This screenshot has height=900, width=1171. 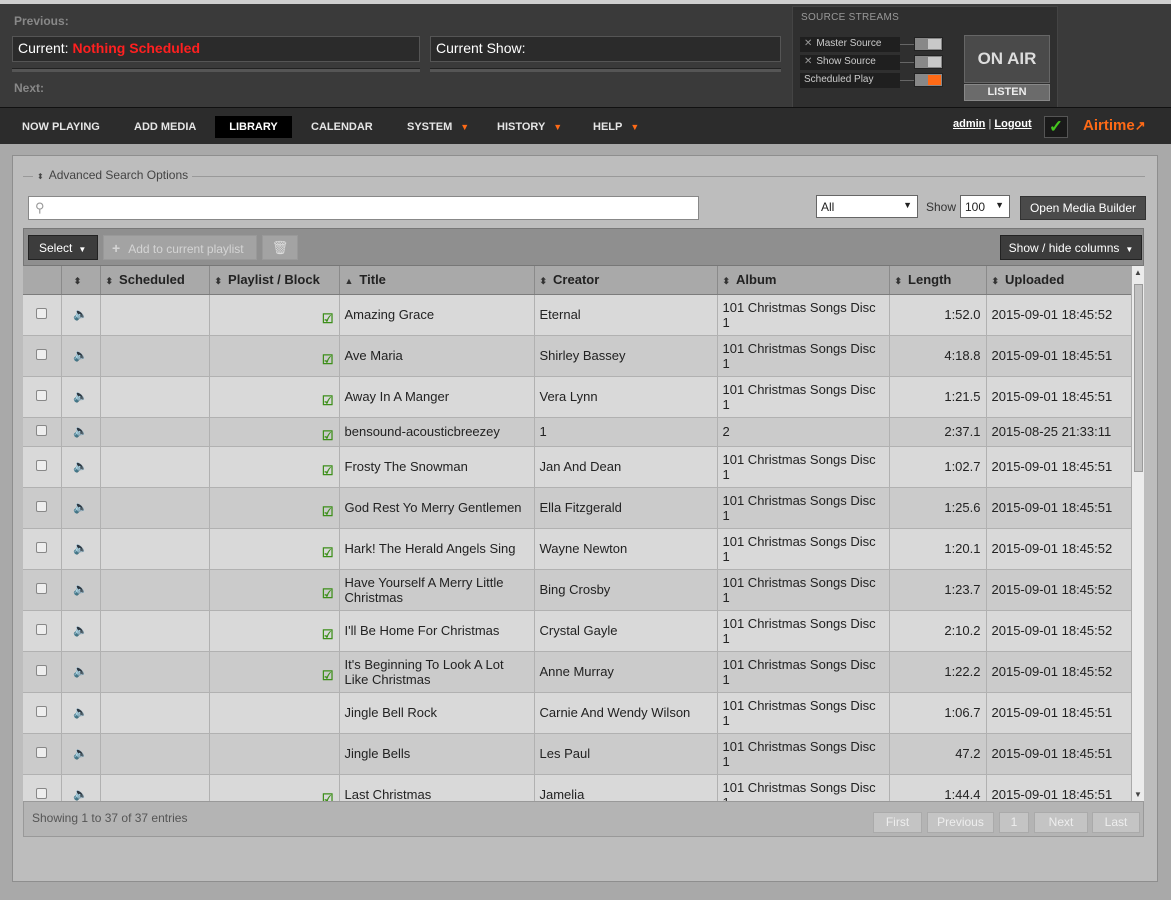 I want to click on col-length-header: ⬍ Length, so click(x=938, y=280).